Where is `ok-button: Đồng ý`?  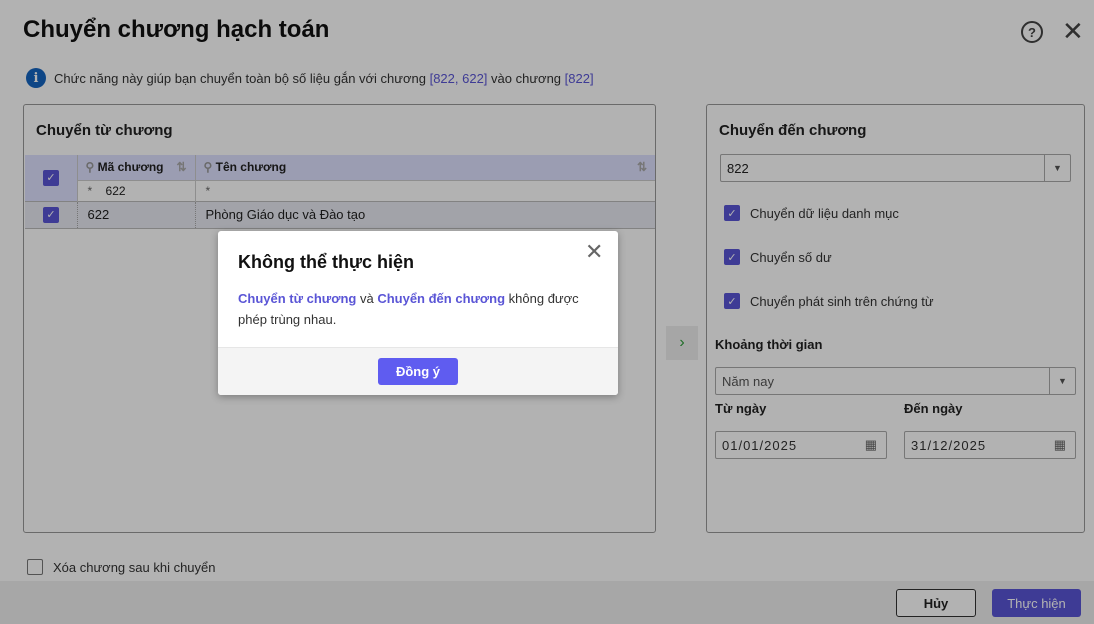
ok-button: Đồng ý is located at coordinates (418, 371).